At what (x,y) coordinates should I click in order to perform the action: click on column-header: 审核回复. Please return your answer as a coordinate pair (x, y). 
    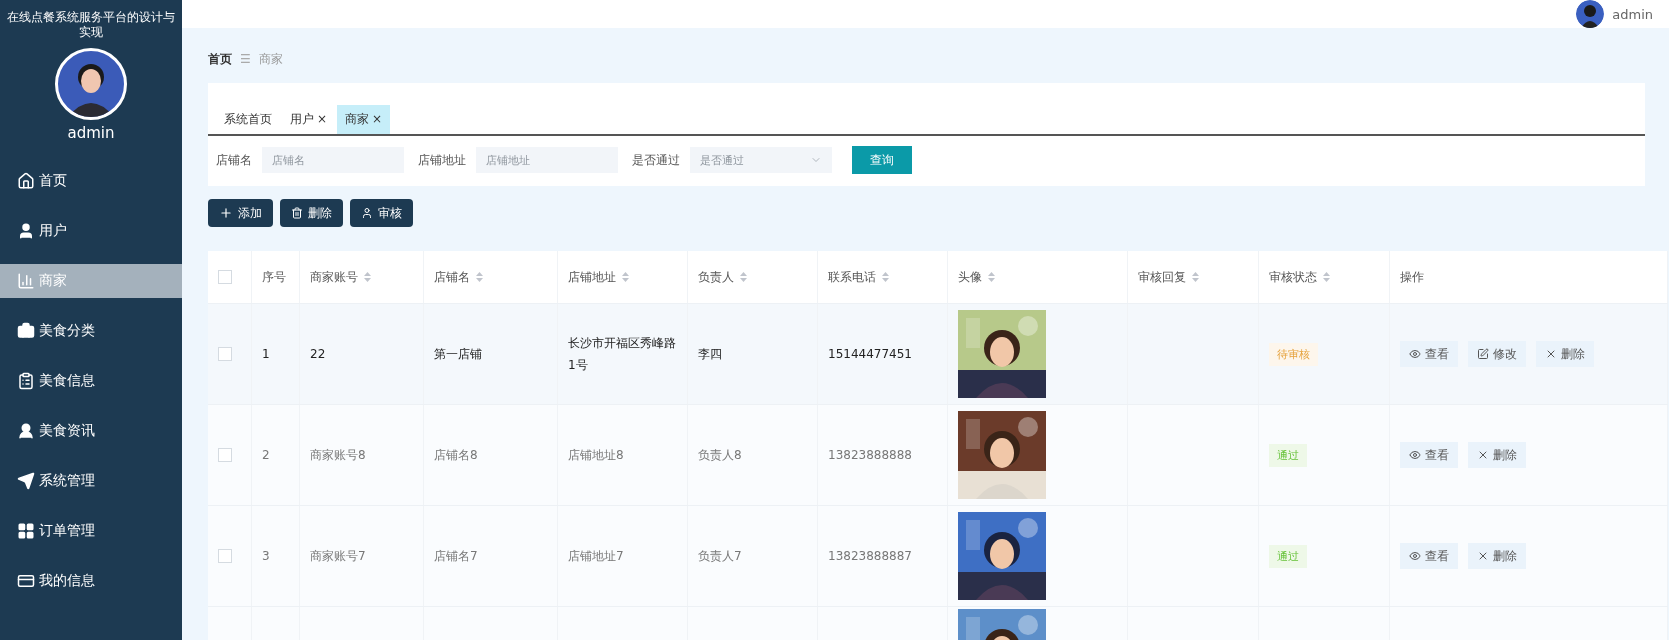
    Looking at the image, I should click on (1162, 277).